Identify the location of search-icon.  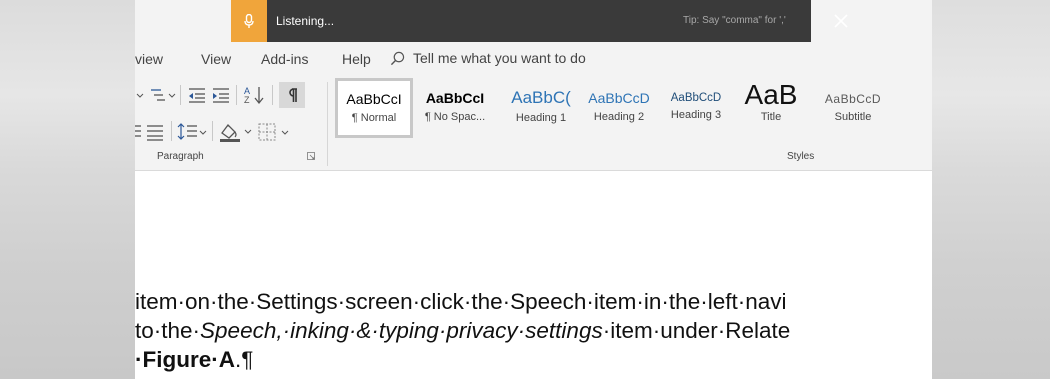
(397, 58).